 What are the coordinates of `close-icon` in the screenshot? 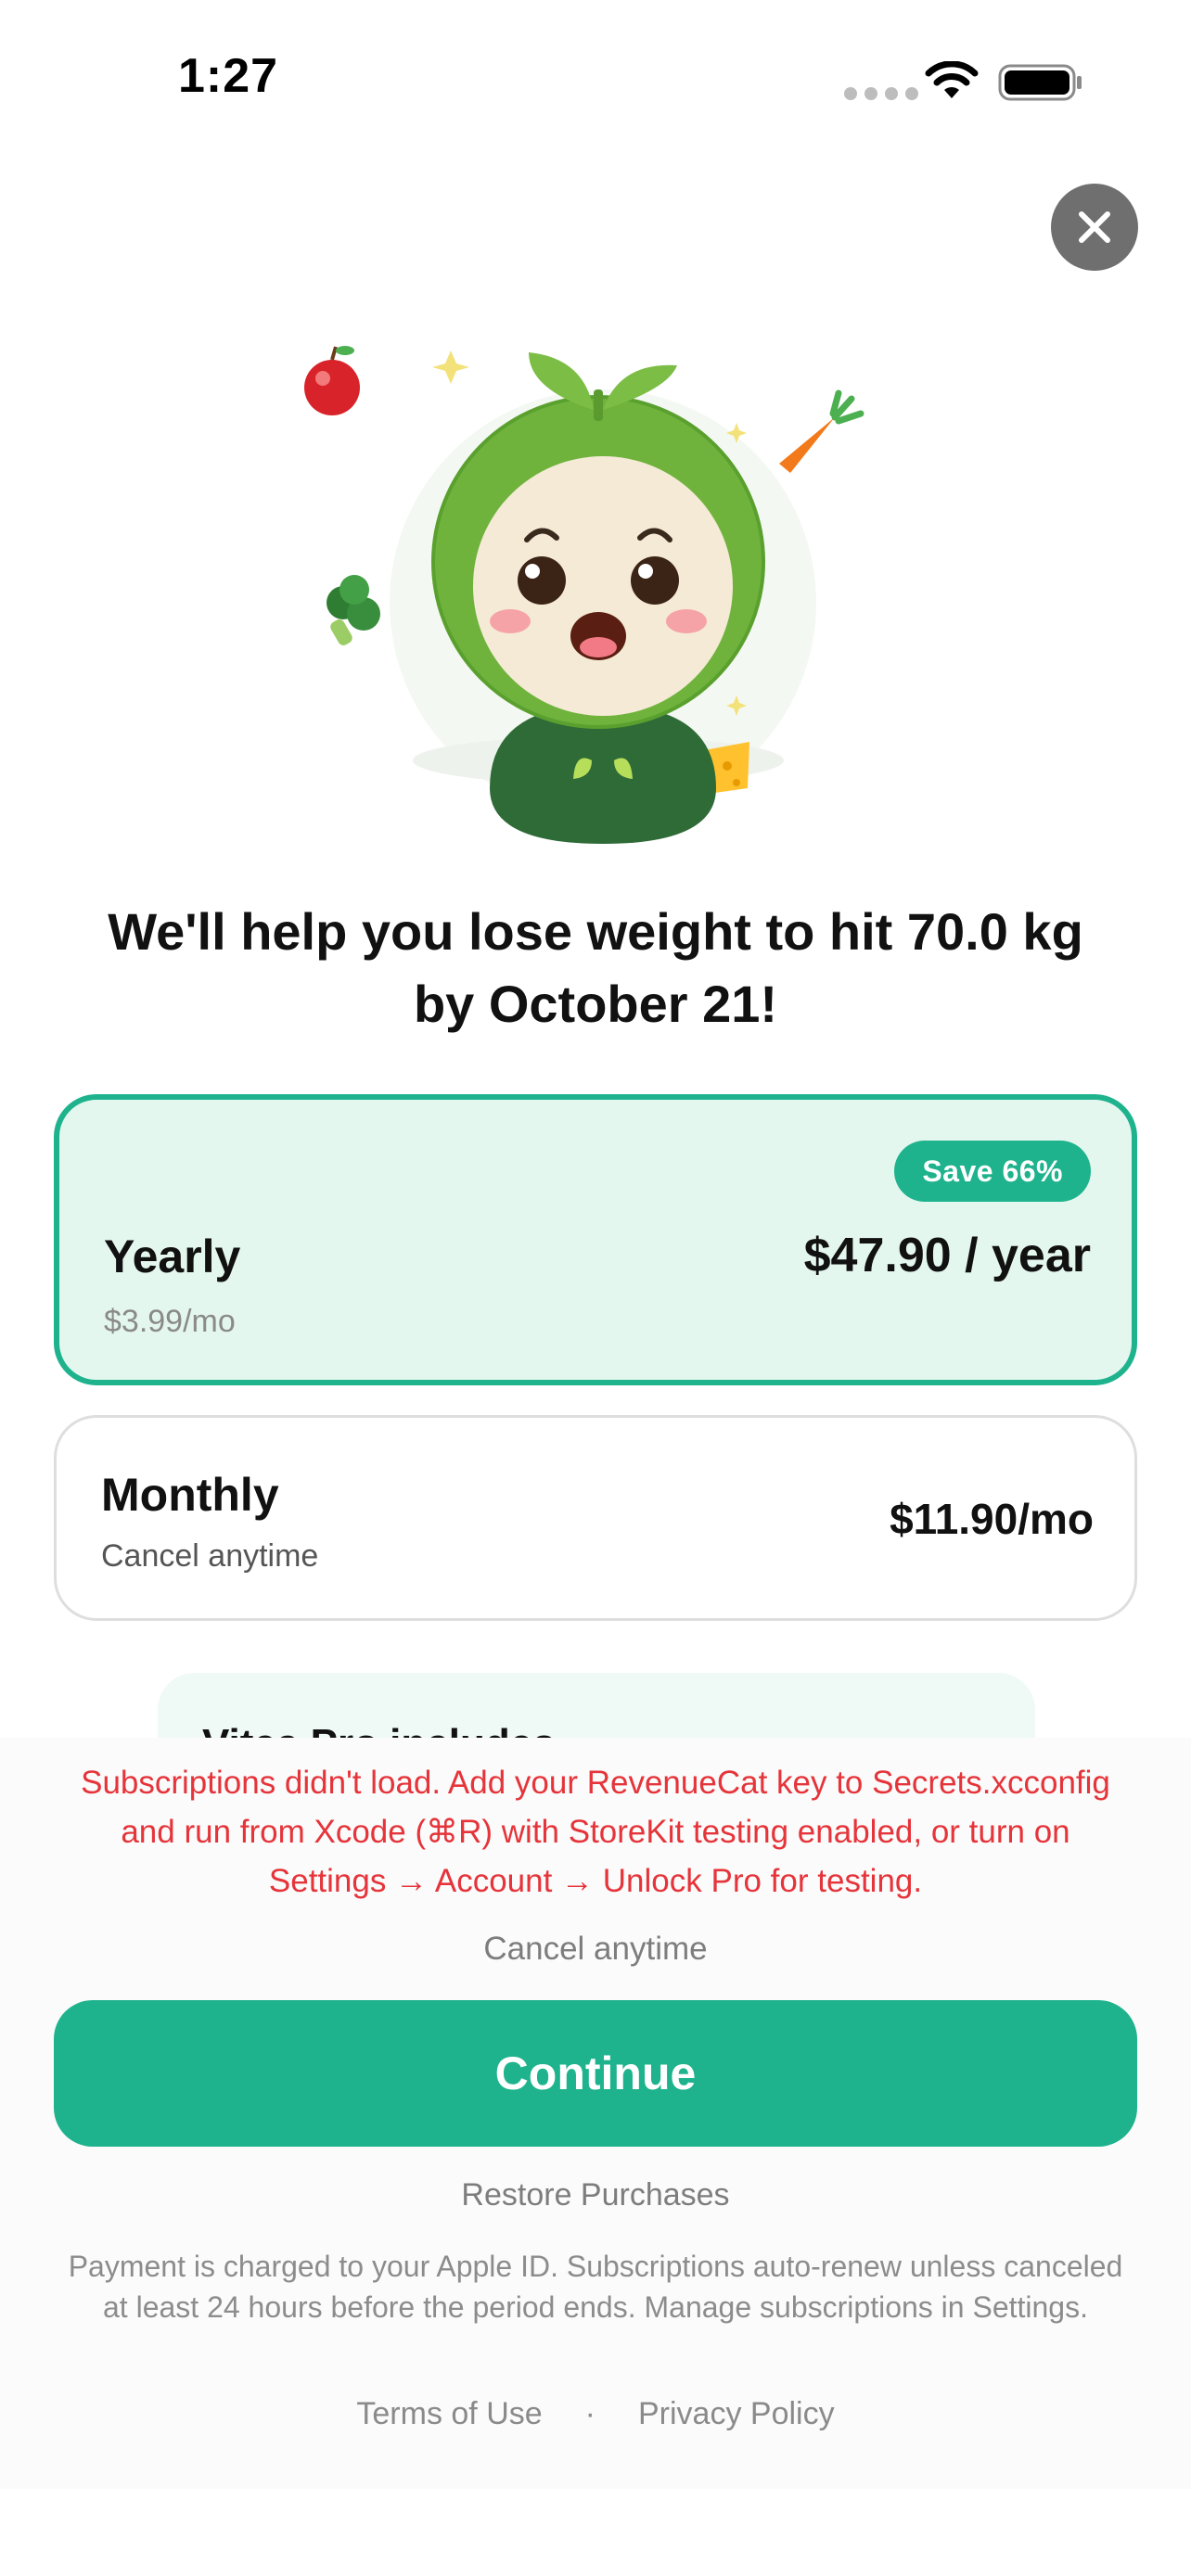 It's located at (1095, 227).